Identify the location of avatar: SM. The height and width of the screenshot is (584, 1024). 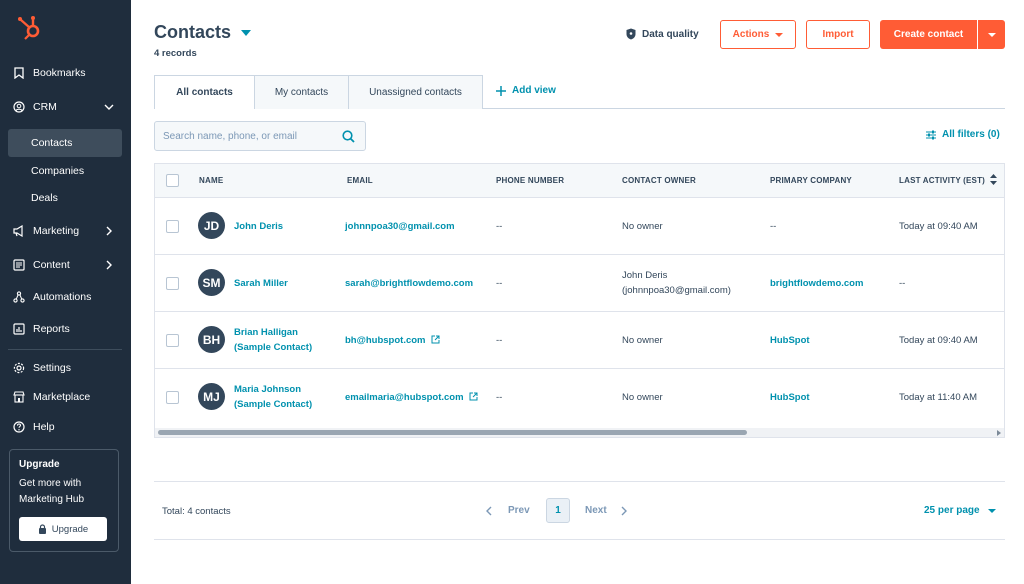
(211, 282).